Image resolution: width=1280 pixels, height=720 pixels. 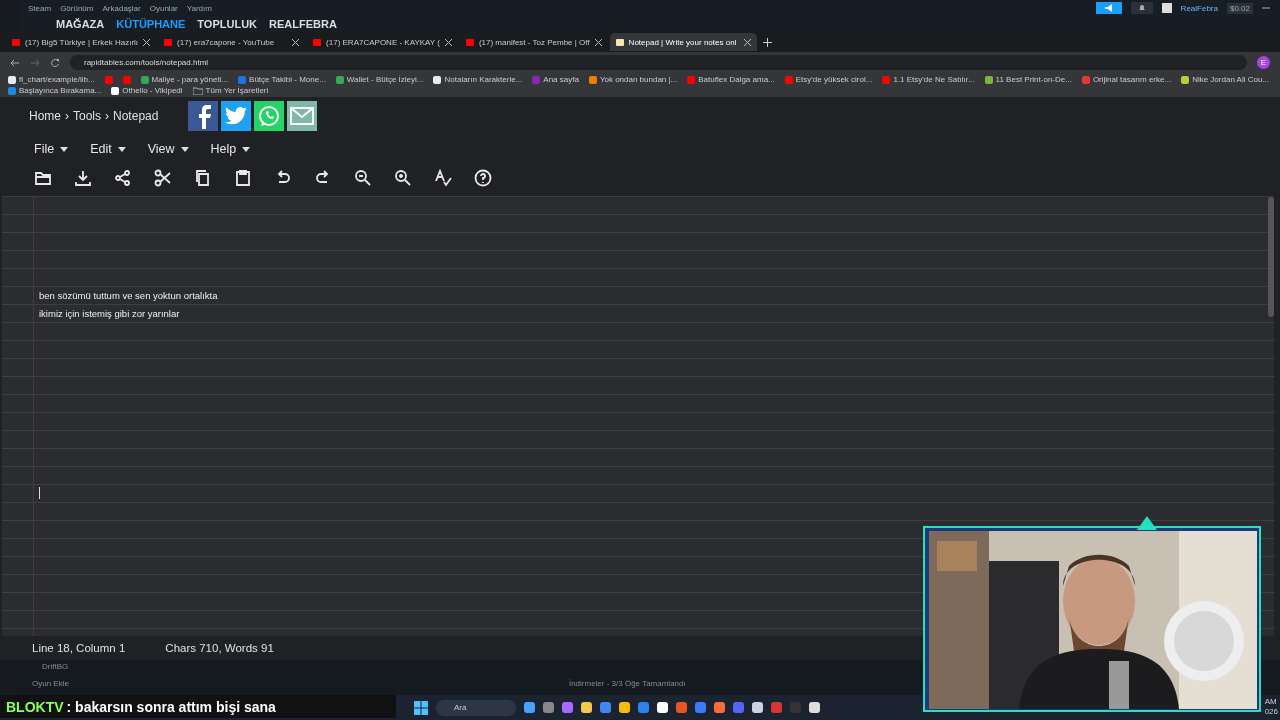 What do you see at coordinates (199, 8) in the screenshot?
I see `menu-item: Yardım` at bounding box center [199, 8].